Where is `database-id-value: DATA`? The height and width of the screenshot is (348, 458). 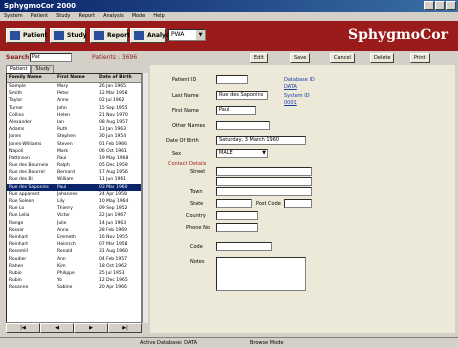
database-id-value: DATA is located at coordinates (290, 87).